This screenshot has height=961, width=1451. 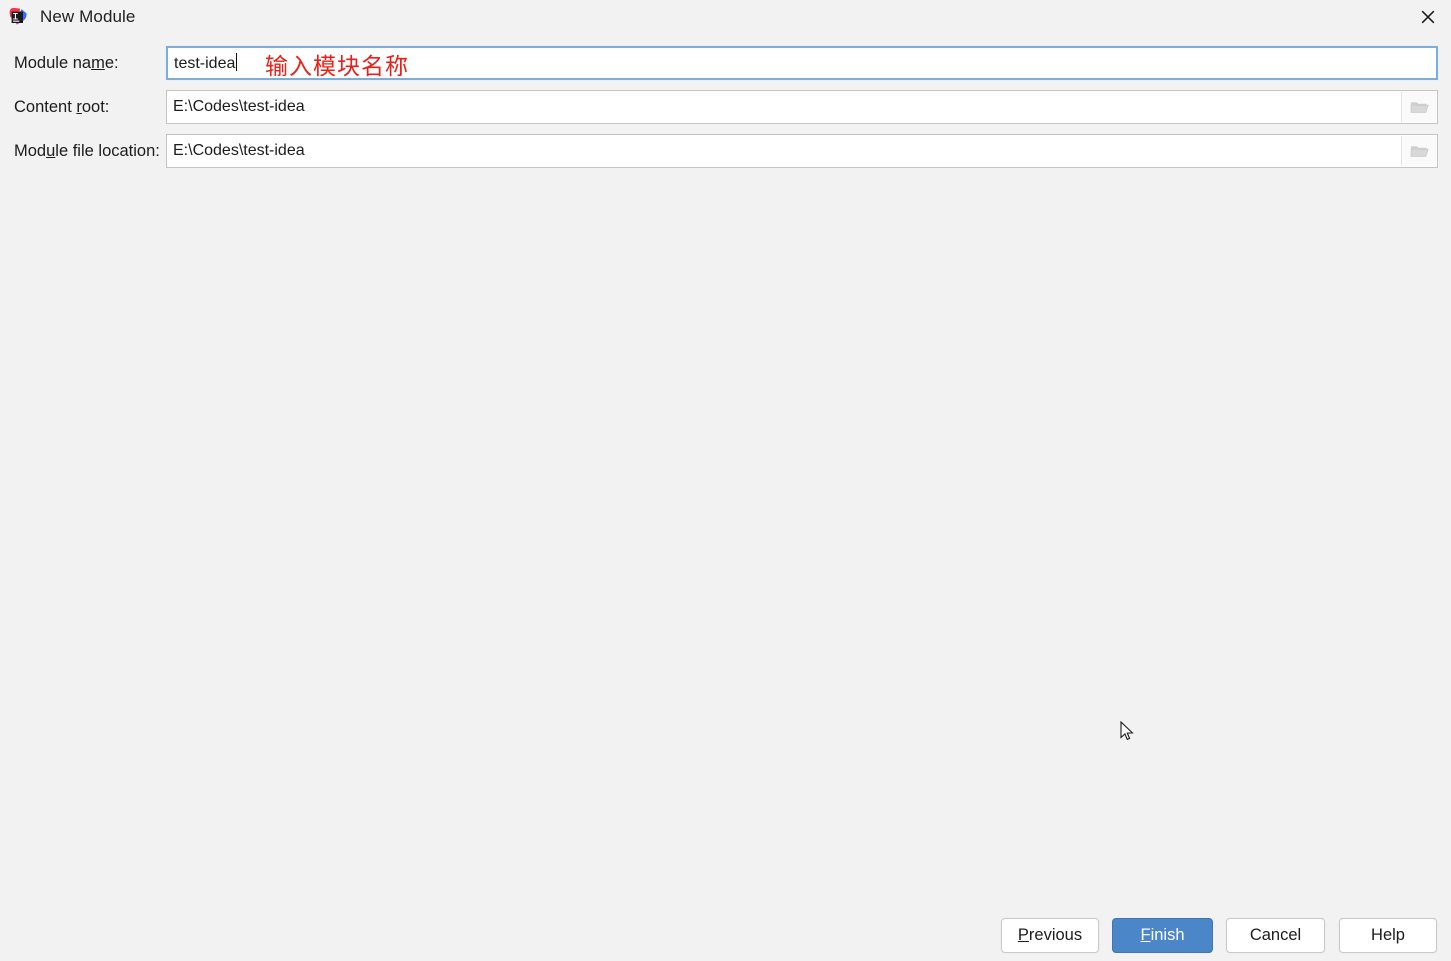 I want to click on form-row-content-root: Content root: E:\Codes\test-idea, so click(x=725, y=107).